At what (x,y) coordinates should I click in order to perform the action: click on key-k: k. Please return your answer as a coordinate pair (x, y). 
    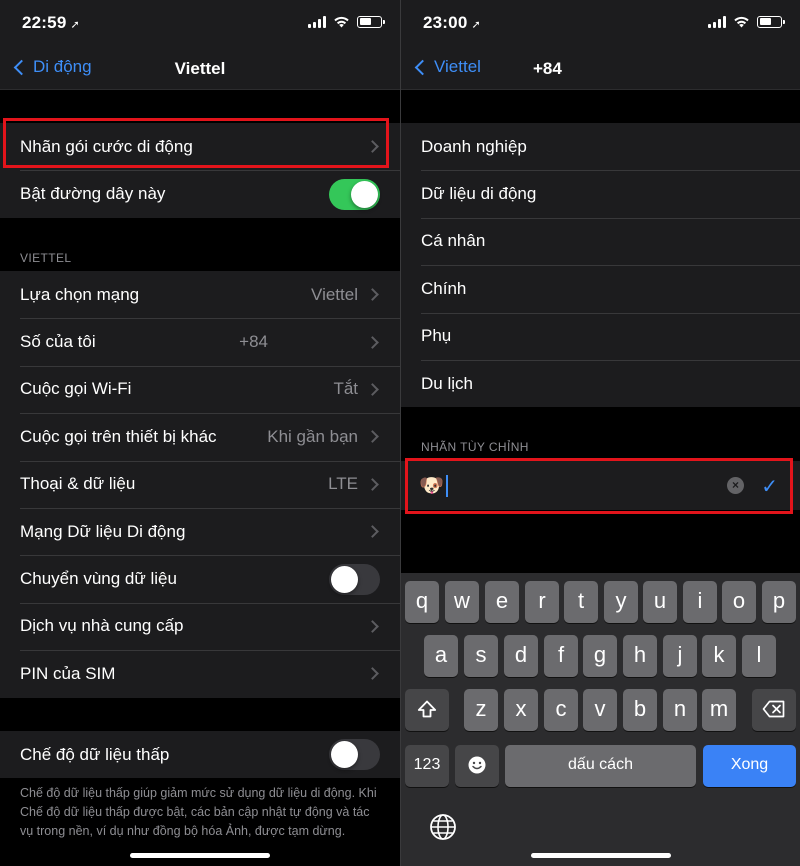
    Looking at the image, I should click on (719, 656).